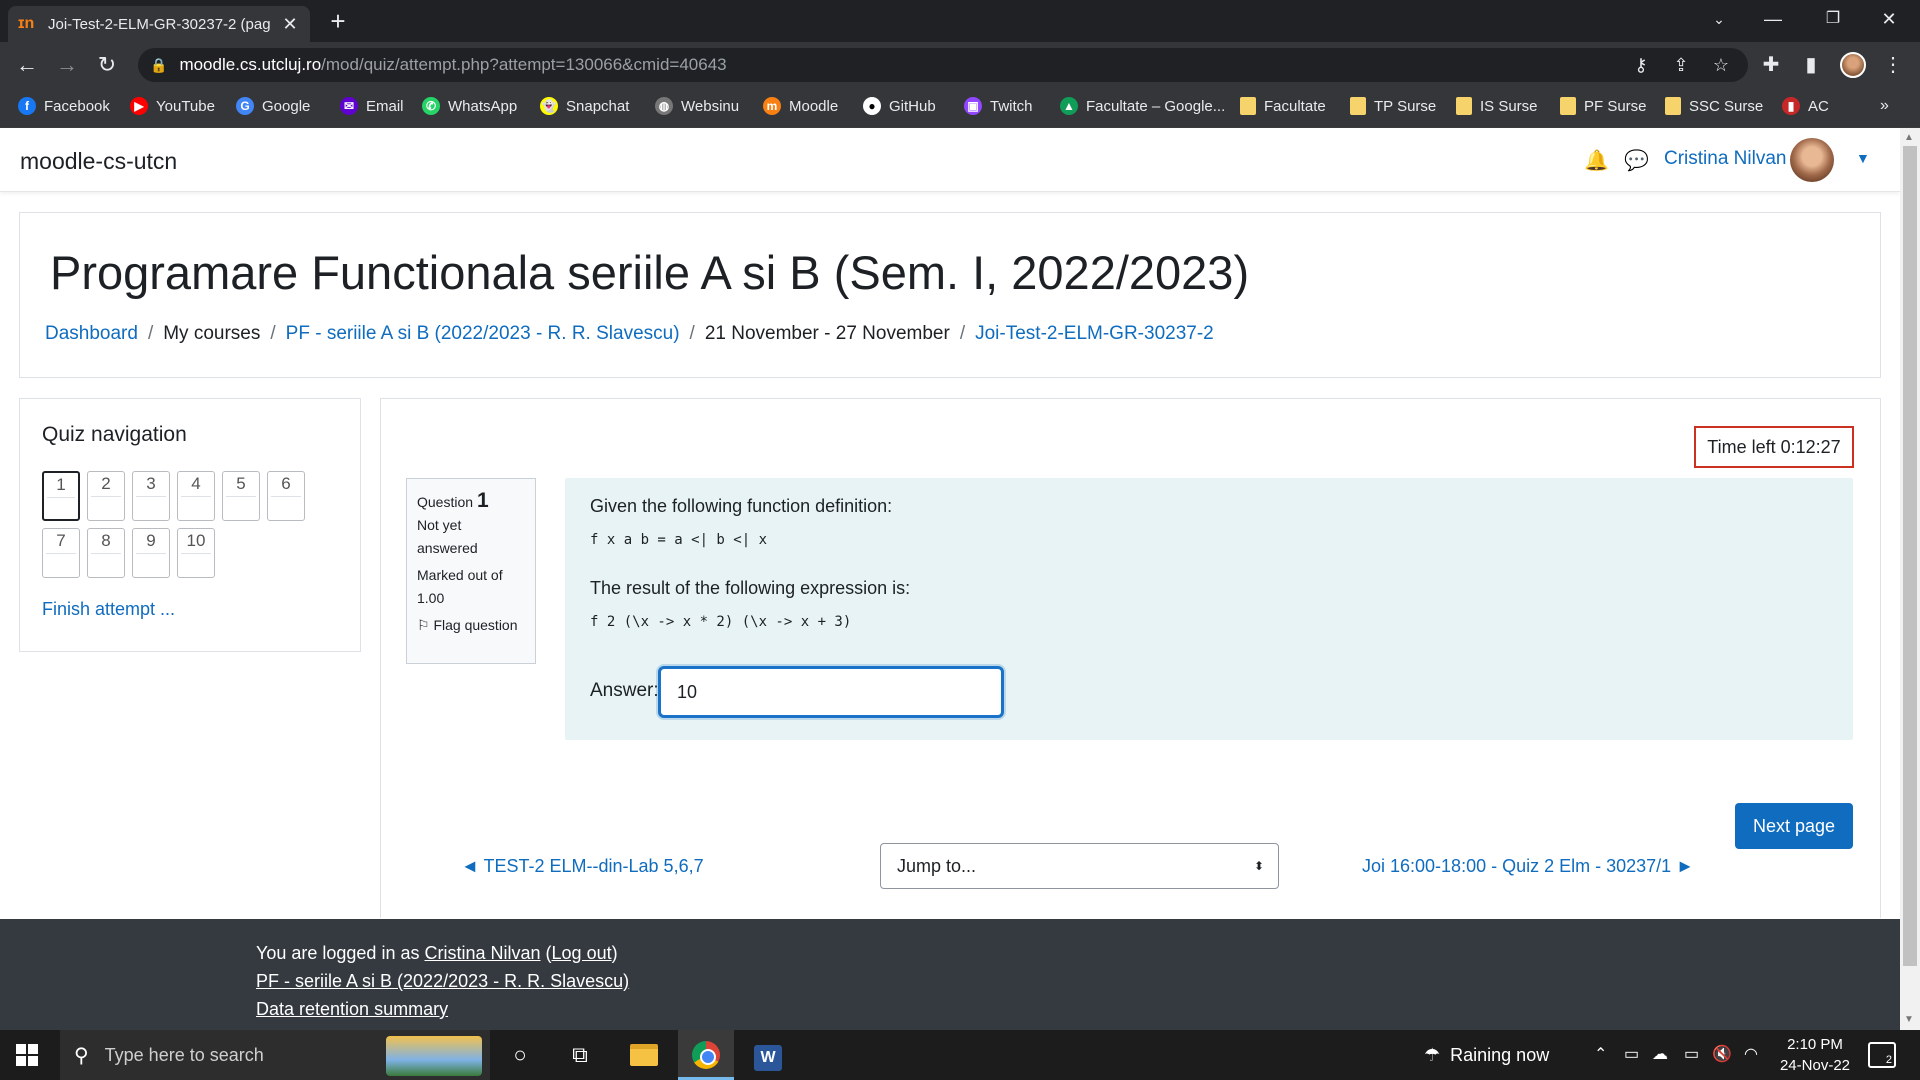 The image size is (1920, 1080). What do you see at coordinates (582, 866) in the screenshot?
I see `previous-activity-link: ◄ TEST-2 ELM--din-Lab 5,6,7` at bounding box center [582, 866].